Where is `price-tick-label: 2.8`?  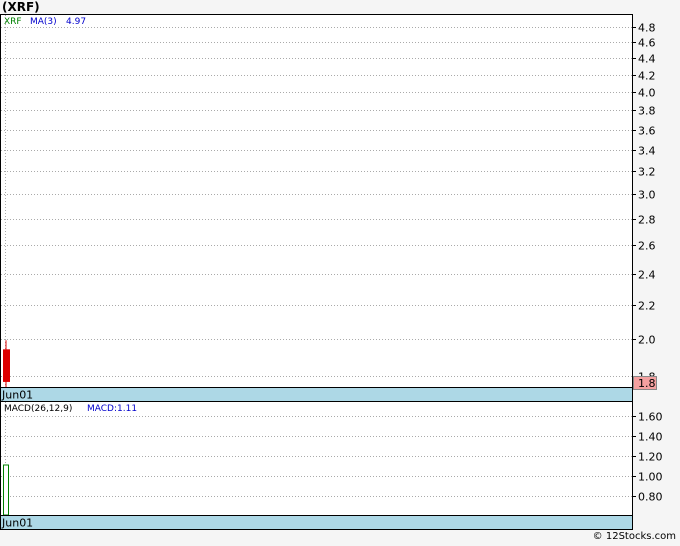
price-tick-label: 2.8 is located at coordinates (647, 220).